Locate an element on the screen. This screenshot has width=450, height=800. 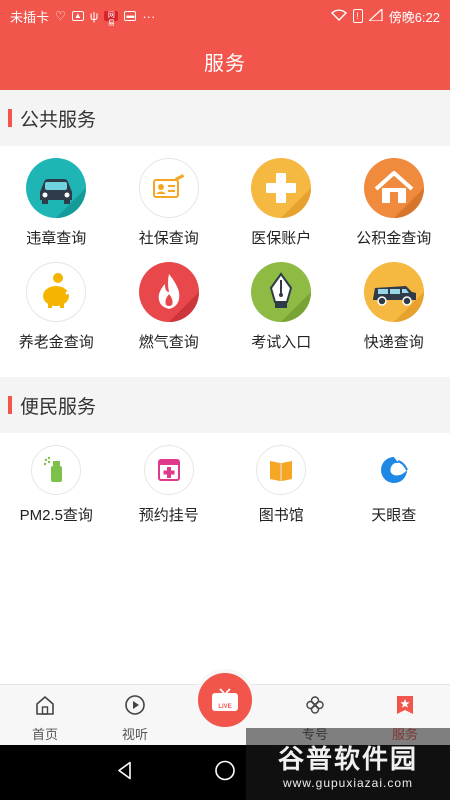
heart-icon: ♡ is located at coordinates (60, 16).